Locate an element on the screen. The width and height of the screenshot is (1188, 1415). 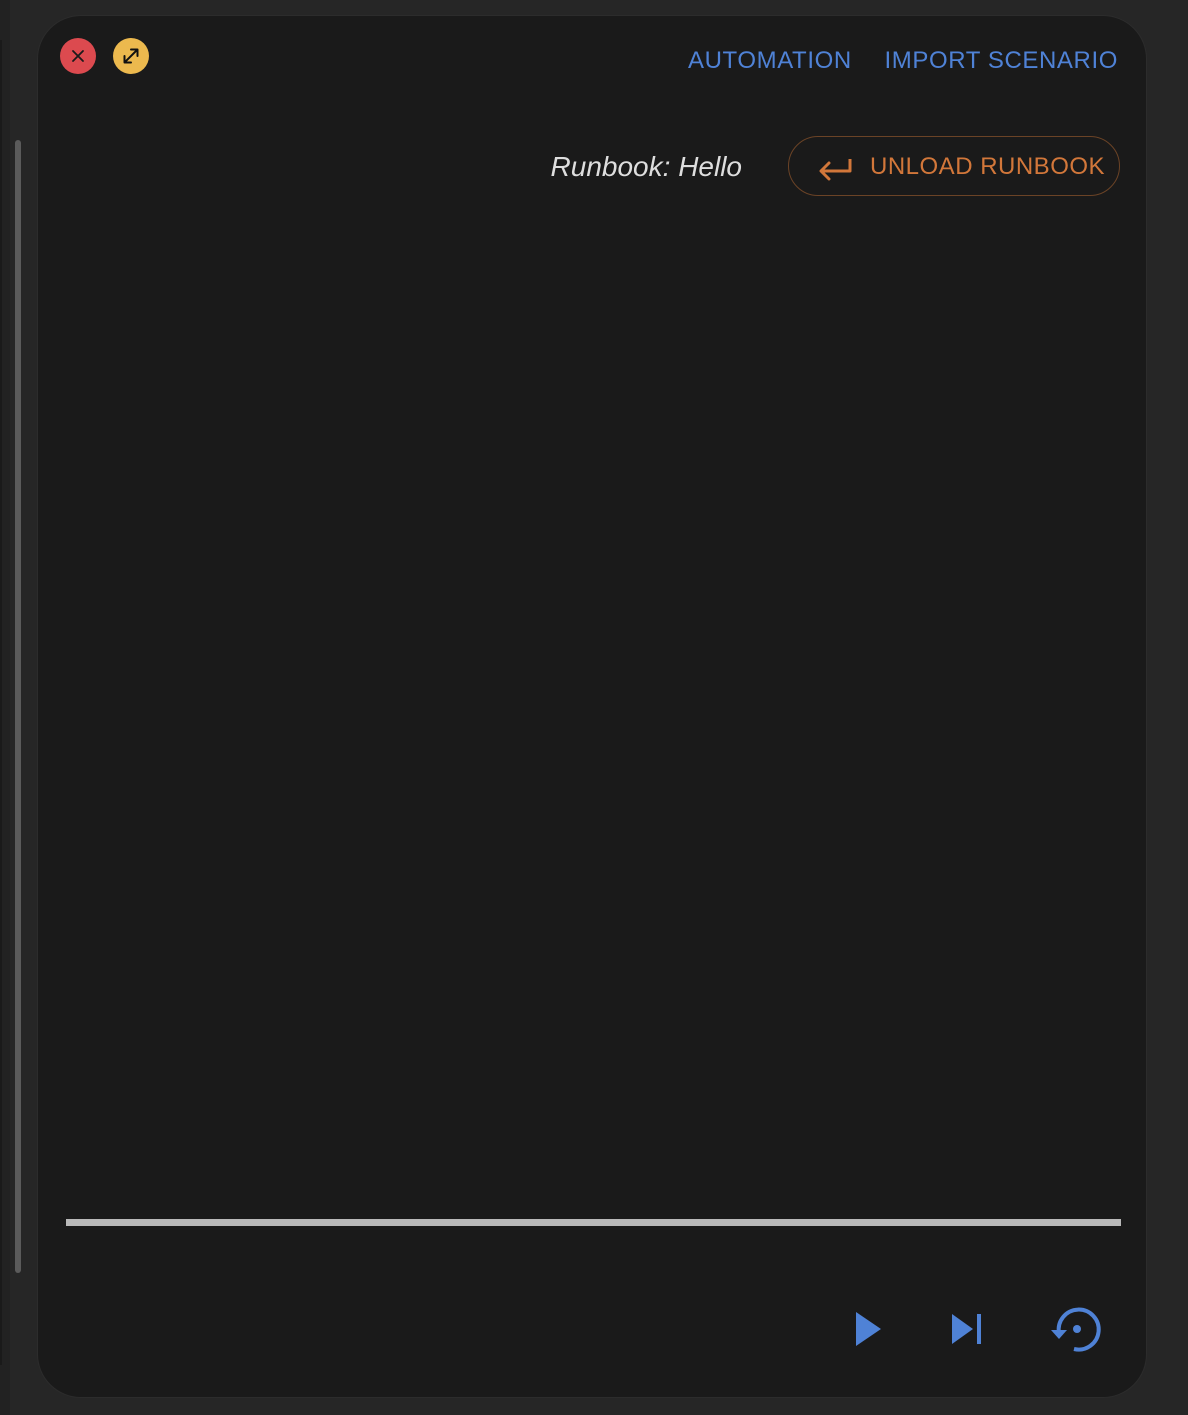
unload-runbook-button: UNLOAD RUNBOOK is located at coordinates (954, 166).